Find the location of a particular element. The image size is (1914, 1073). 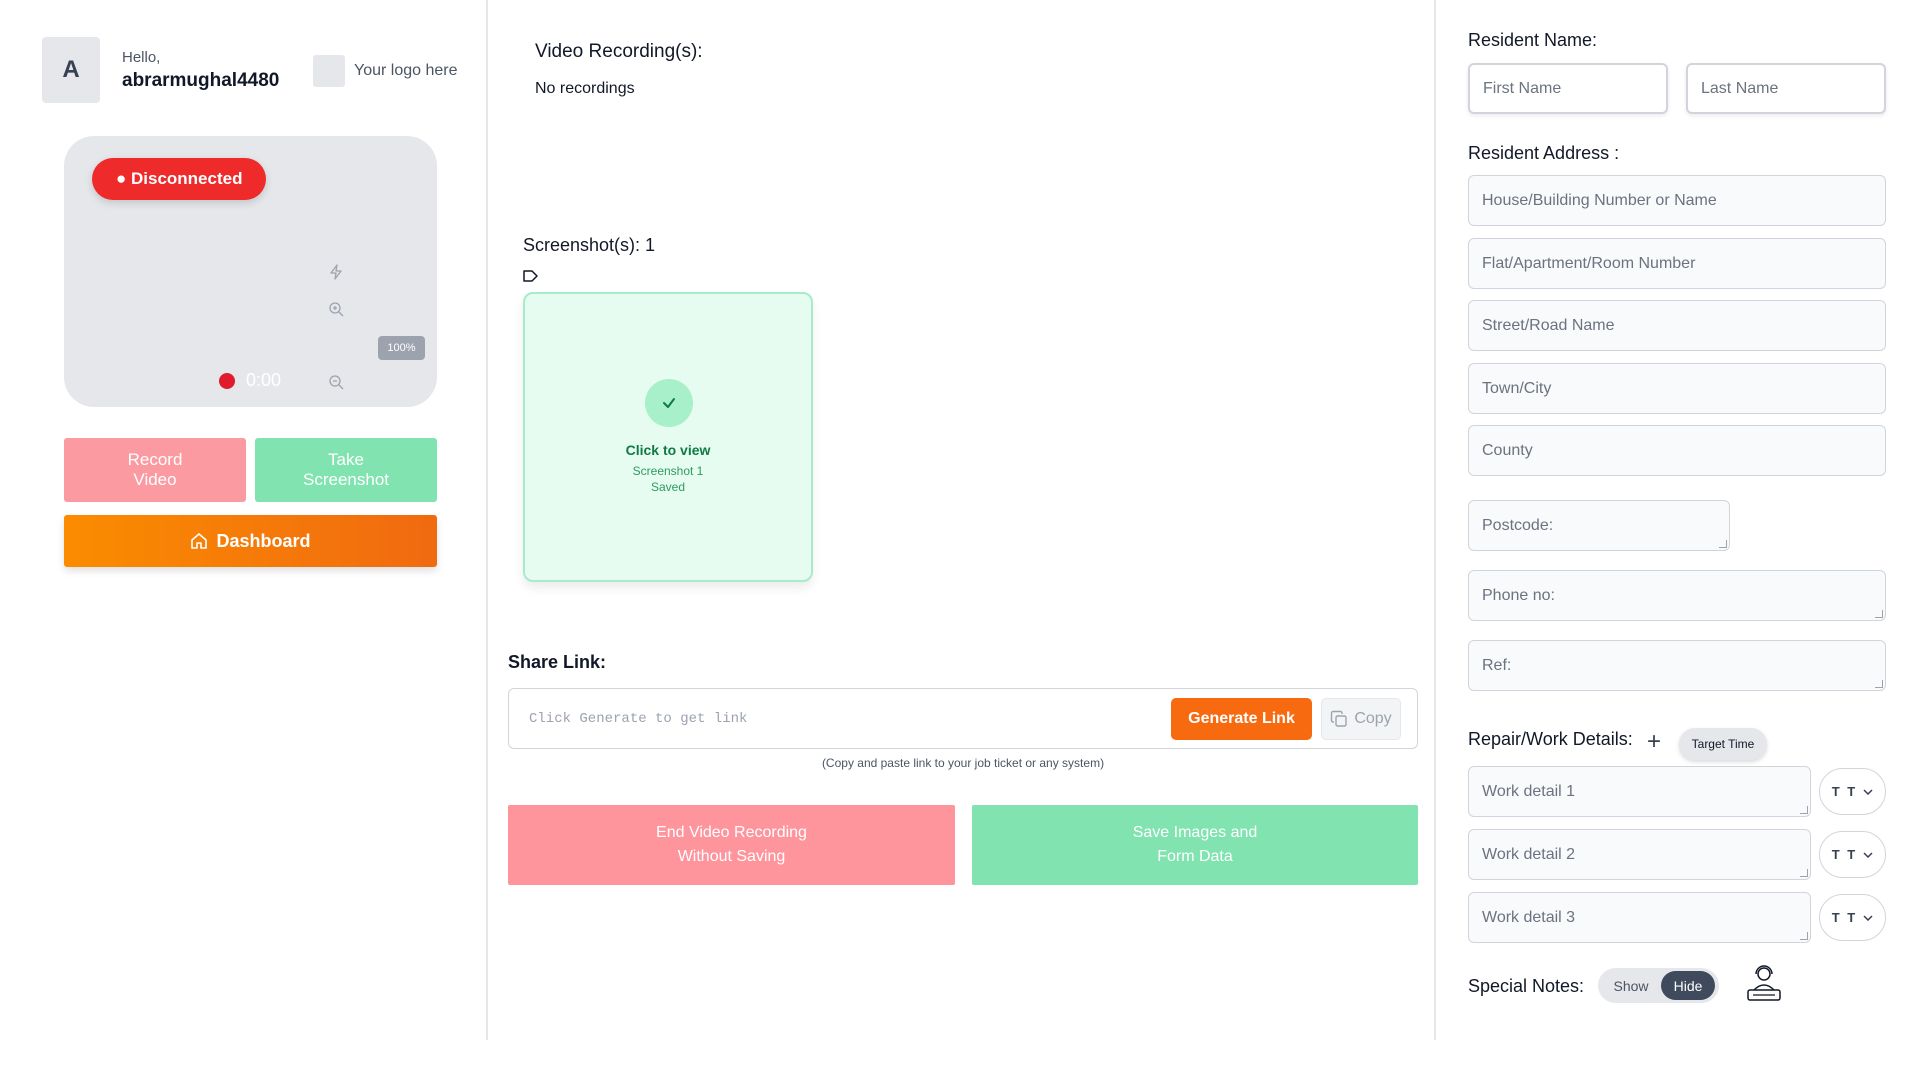

recordings-title: Video Recording(s): is located at coordinates (619, 51).